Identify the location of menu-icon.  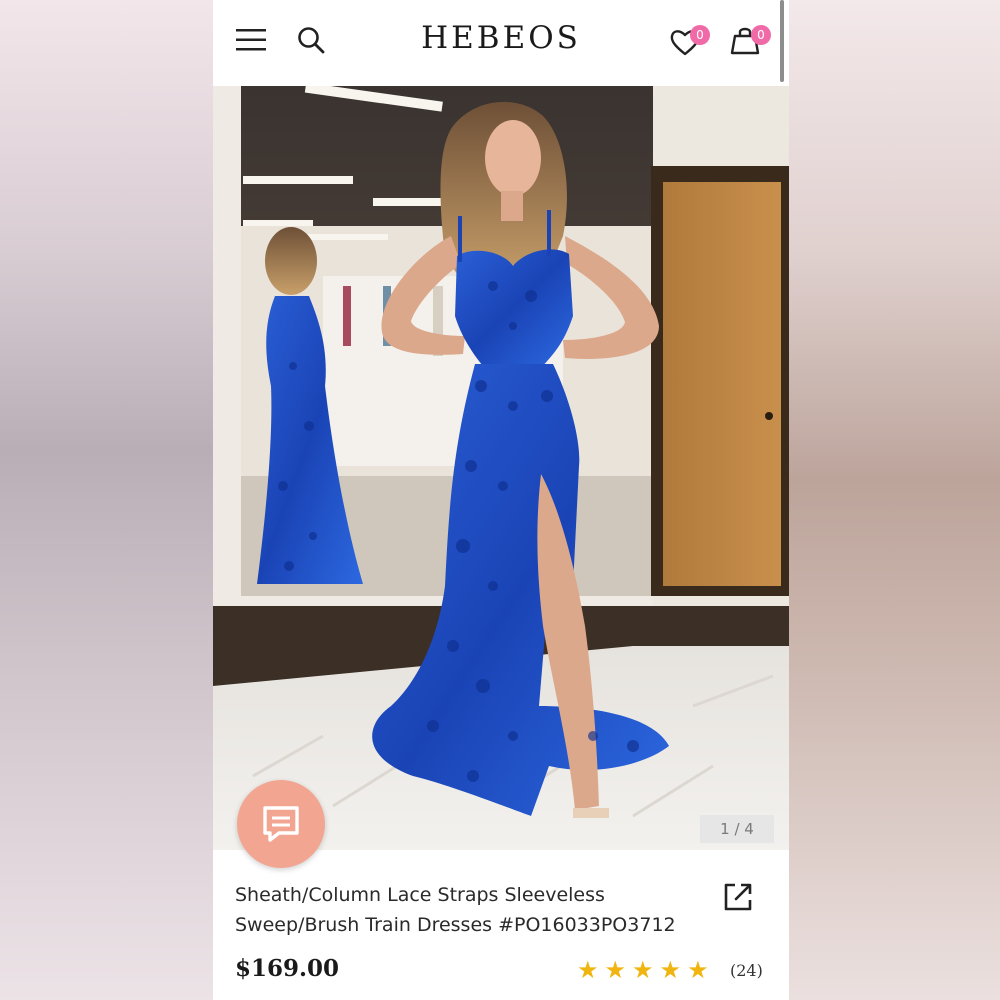
(251, 40).